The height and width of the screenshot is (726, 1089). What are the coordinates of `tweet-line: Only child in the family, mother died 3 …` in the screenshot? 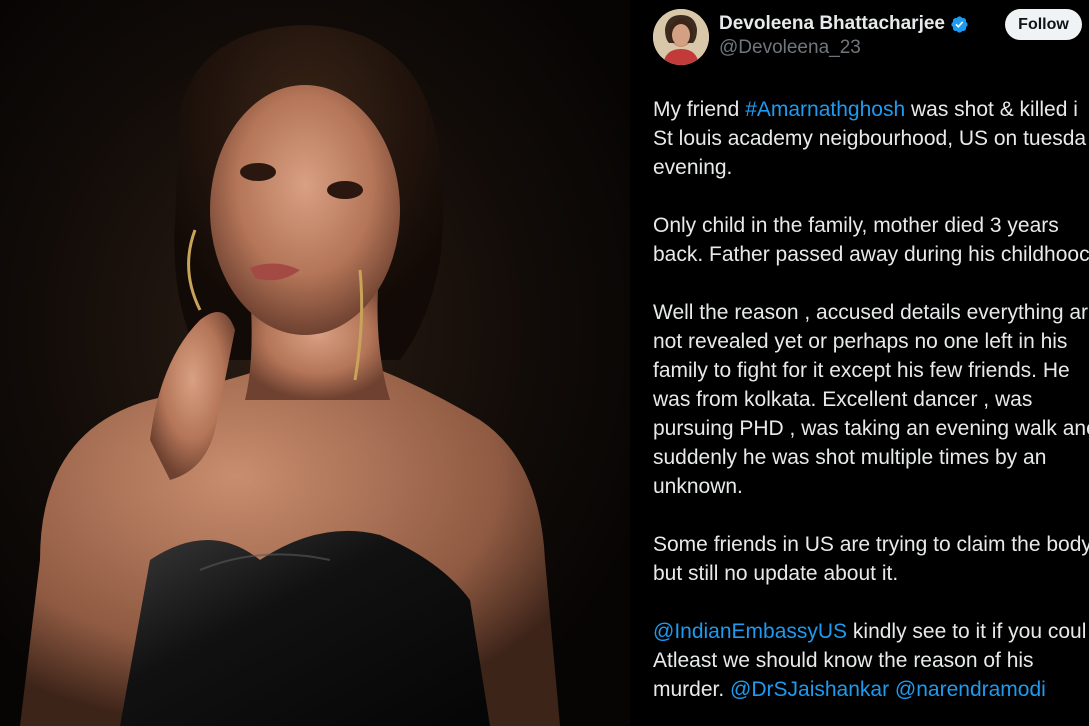 It's located at (871, 225).